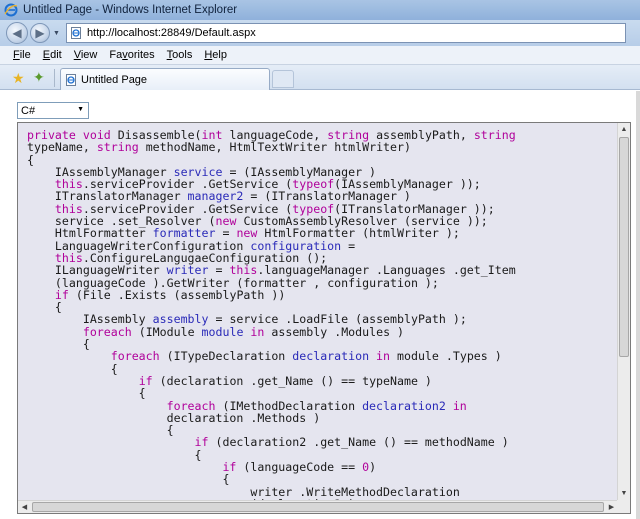 Image resolution: width=640 pixels, height=519 pixels. What do you see at coordinates (18, 55) in the screenshot?
I see `menu-file: File` at bounding box center [18, 55].